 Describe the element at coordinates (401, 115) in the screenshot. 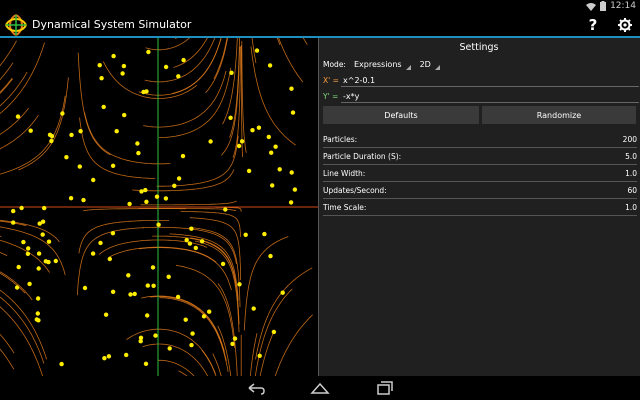

I see `defaults-button: Defaults` at that location.